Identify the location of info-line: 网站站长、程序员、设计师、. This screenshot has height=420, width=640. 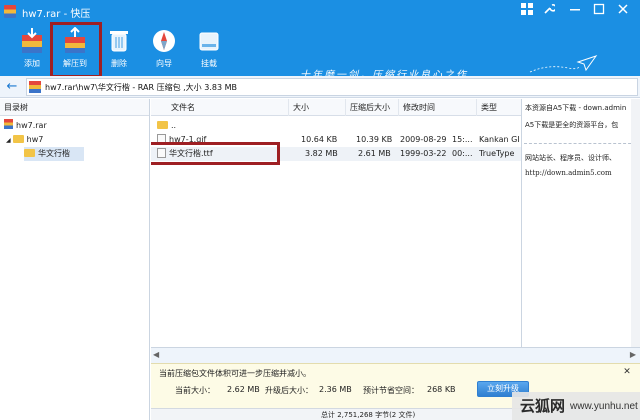
(570, 158).